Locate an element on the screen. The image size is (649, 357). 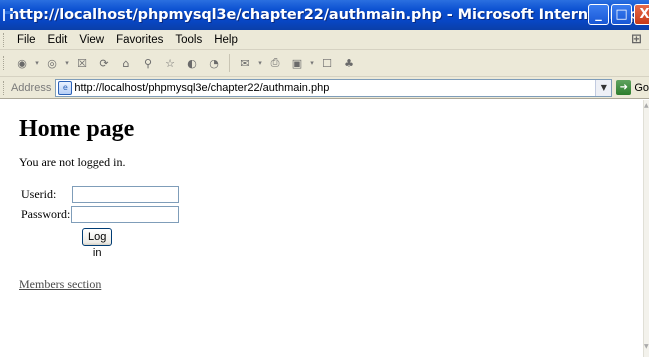
userid-label: Userid: is located at coordinates (39, 194).